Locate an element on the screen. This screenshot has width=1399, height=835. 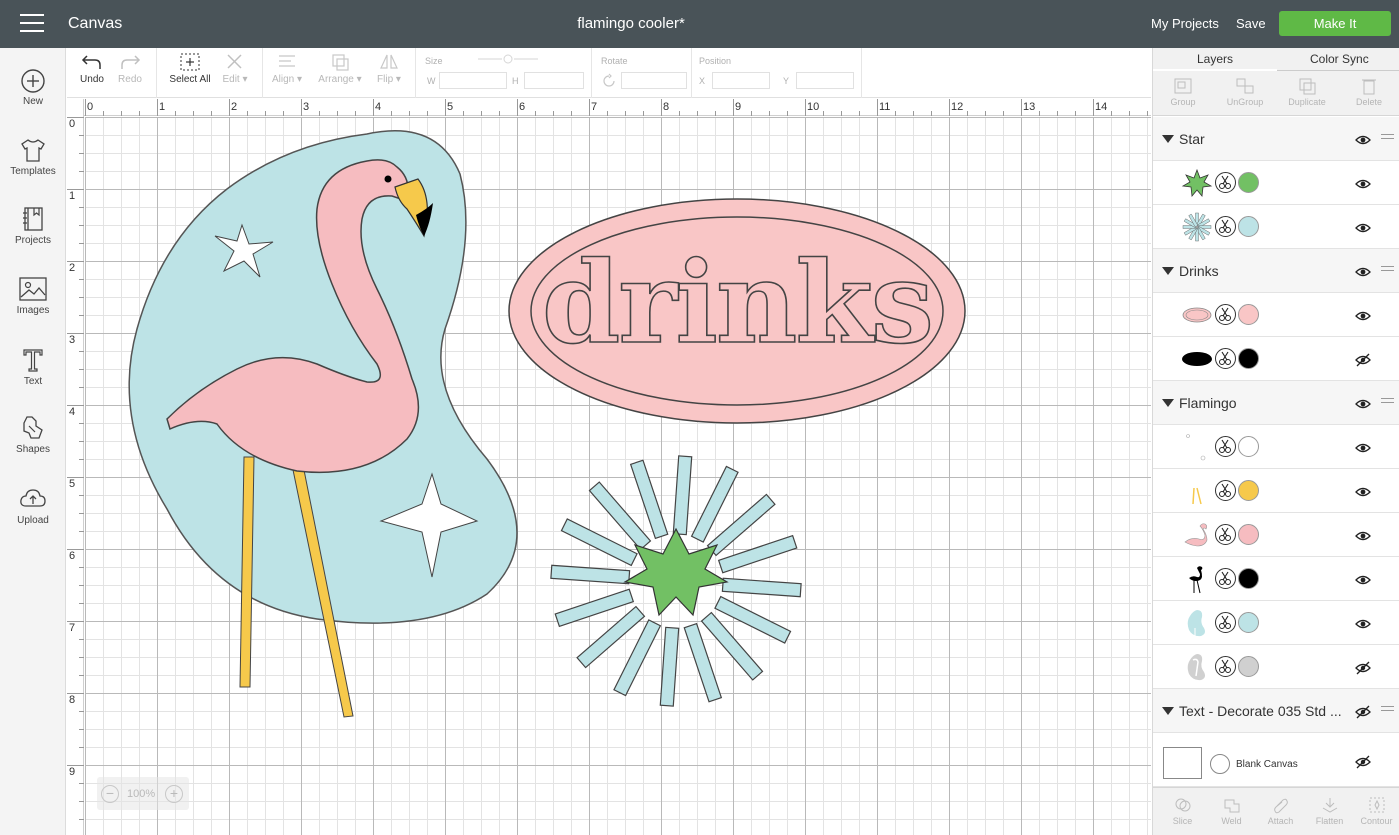
sidebar-item-shapes: Shapes is located at coordinates (33, 434).